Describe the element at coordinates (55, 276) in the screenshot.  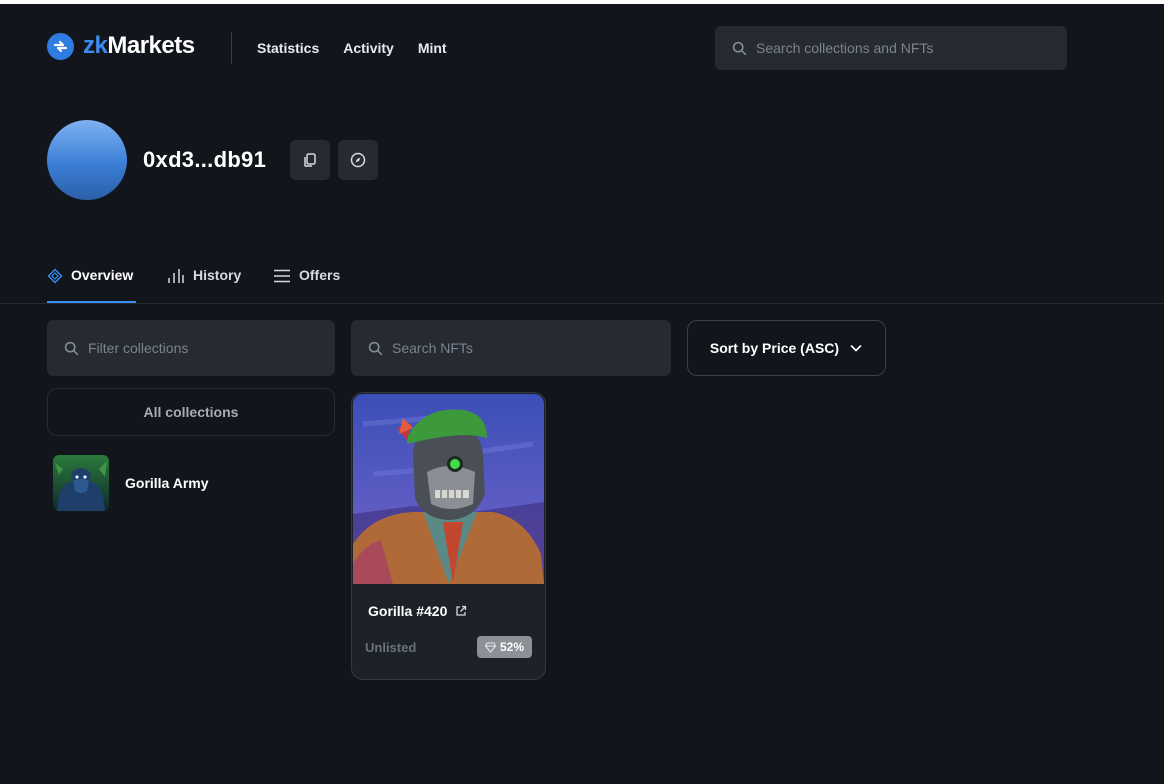
I see `overview-icon` at that location.